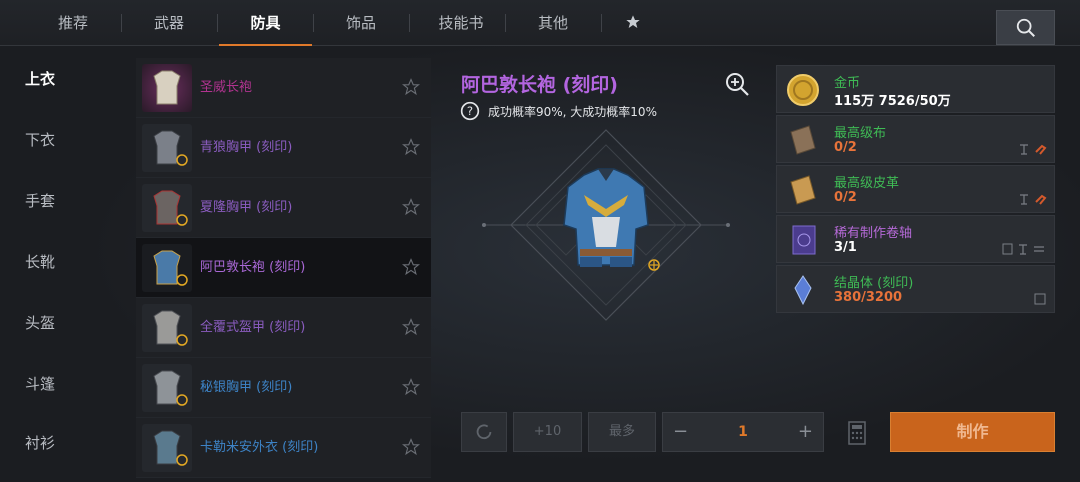  I want to click on leather-icon, so click(803, 190).